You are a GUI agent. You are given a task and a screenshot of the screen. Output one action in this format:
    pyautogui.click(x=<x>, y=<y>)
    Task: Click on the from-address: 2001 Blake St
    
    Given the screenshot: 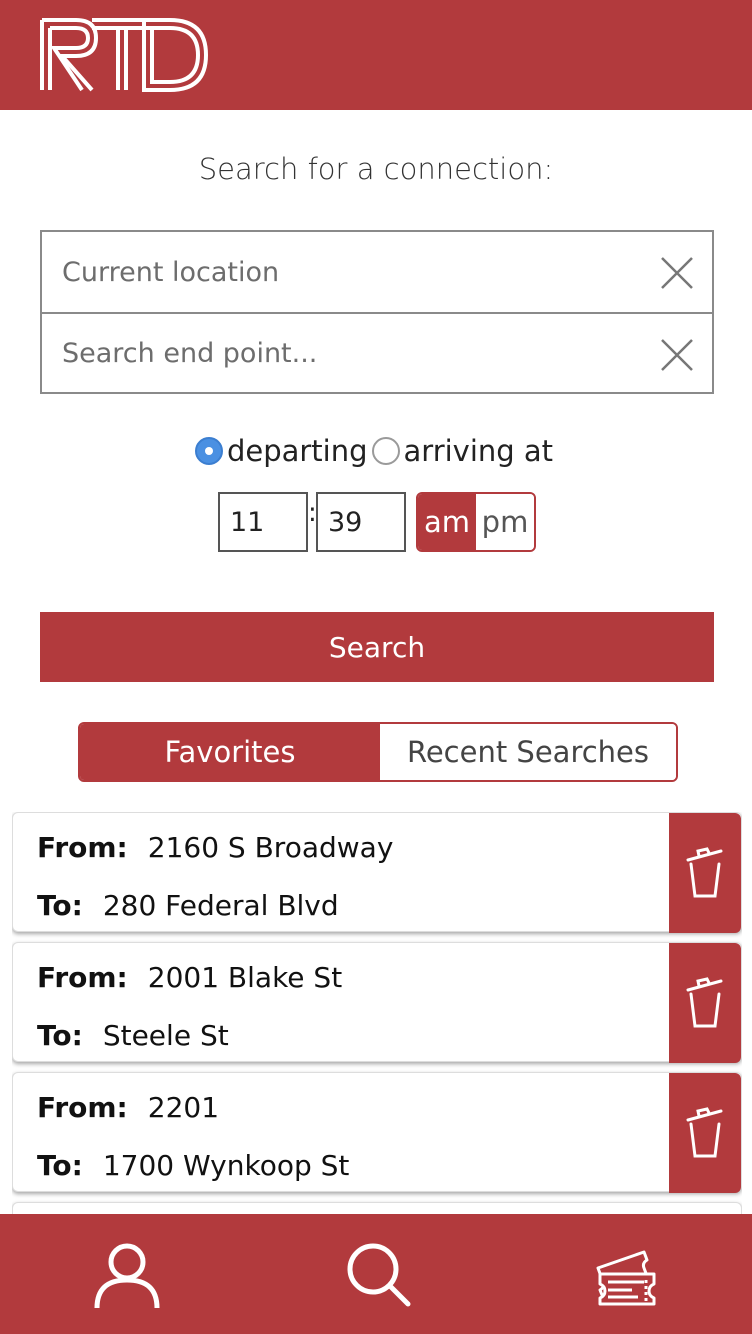 What is the action you would take?
    pyautogui.click(x=245, y=977)
    